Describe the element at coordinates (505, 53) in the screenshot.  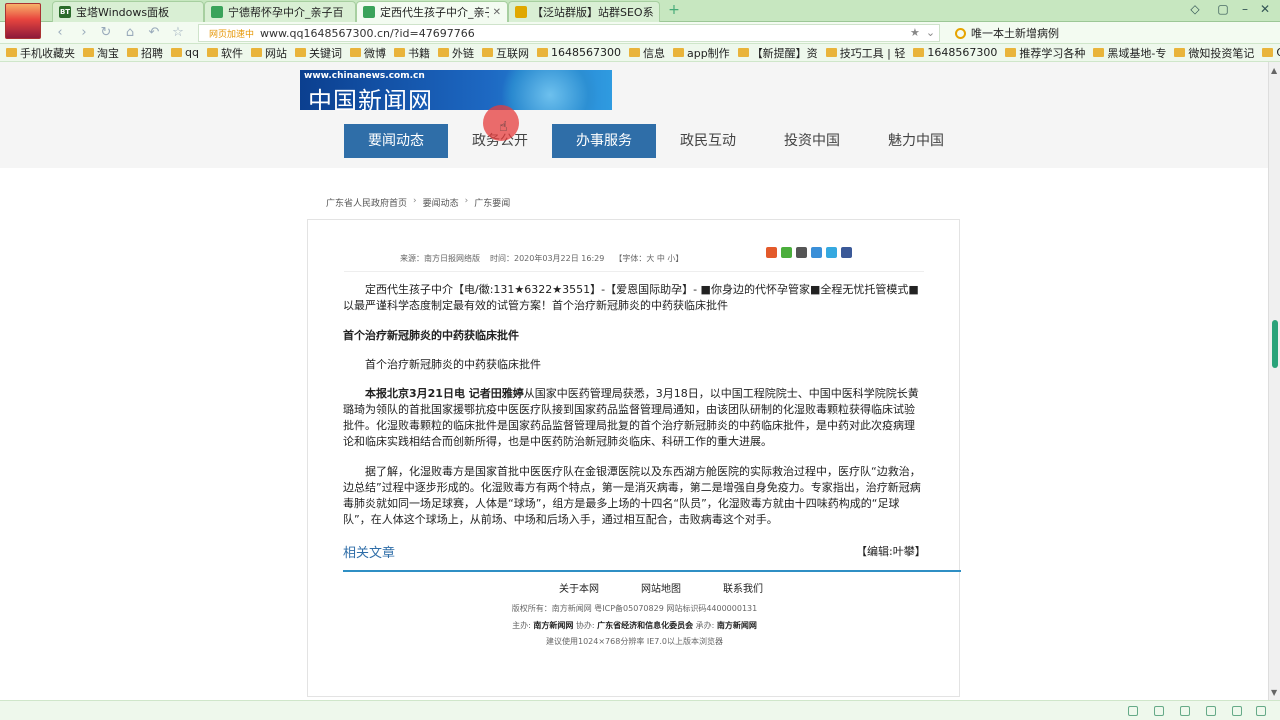
I see `bookmark-item: 互联网` at that location.